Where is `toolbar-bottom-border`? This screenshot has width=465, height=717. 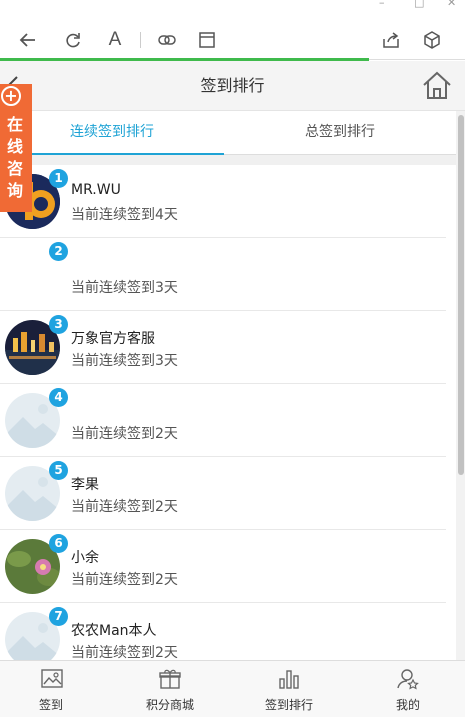
toolbar-bottom-border is located at coordinates (417, 59).